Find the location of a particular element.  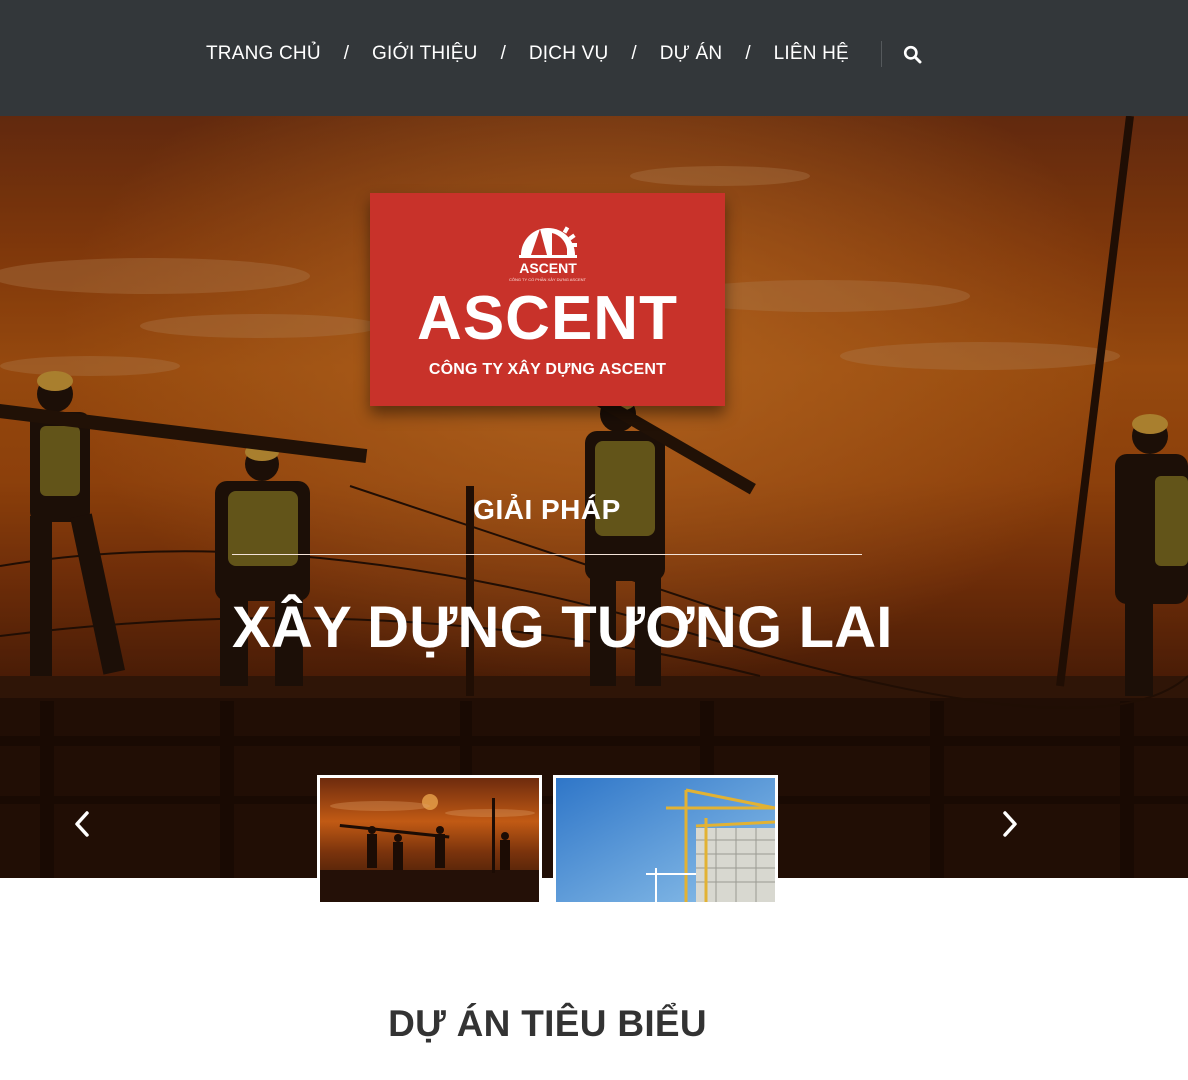

sunset-construction-thumbnail-image is located at coordinates (429, 840).